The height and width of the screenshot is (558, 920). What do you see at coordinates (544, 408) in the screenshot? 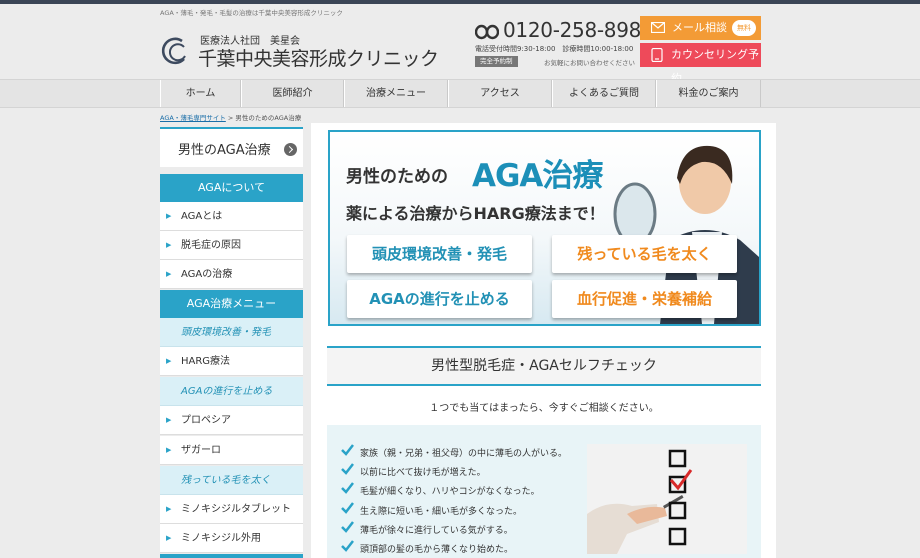
I see `self-check-lead: １つでも当てはまったら、今すぐご相談ください。` at bounding box center [544, 408].